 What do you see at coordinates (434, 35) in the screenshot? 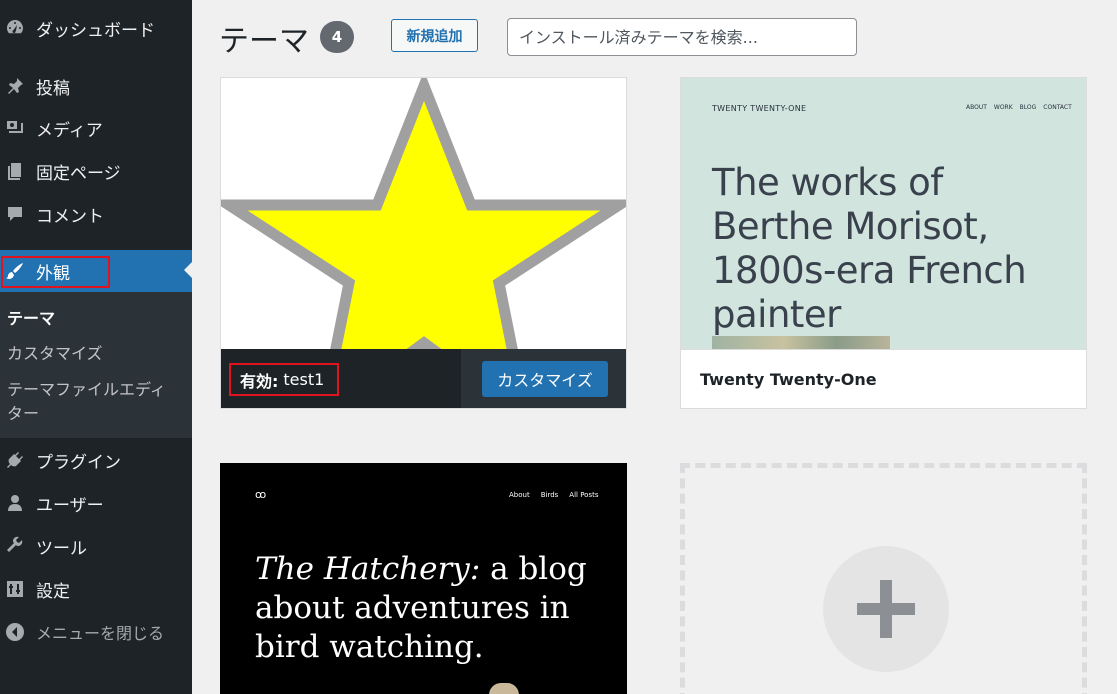
I see `add-new-theme-button: 新規追加` at bounding box center [434, 35].